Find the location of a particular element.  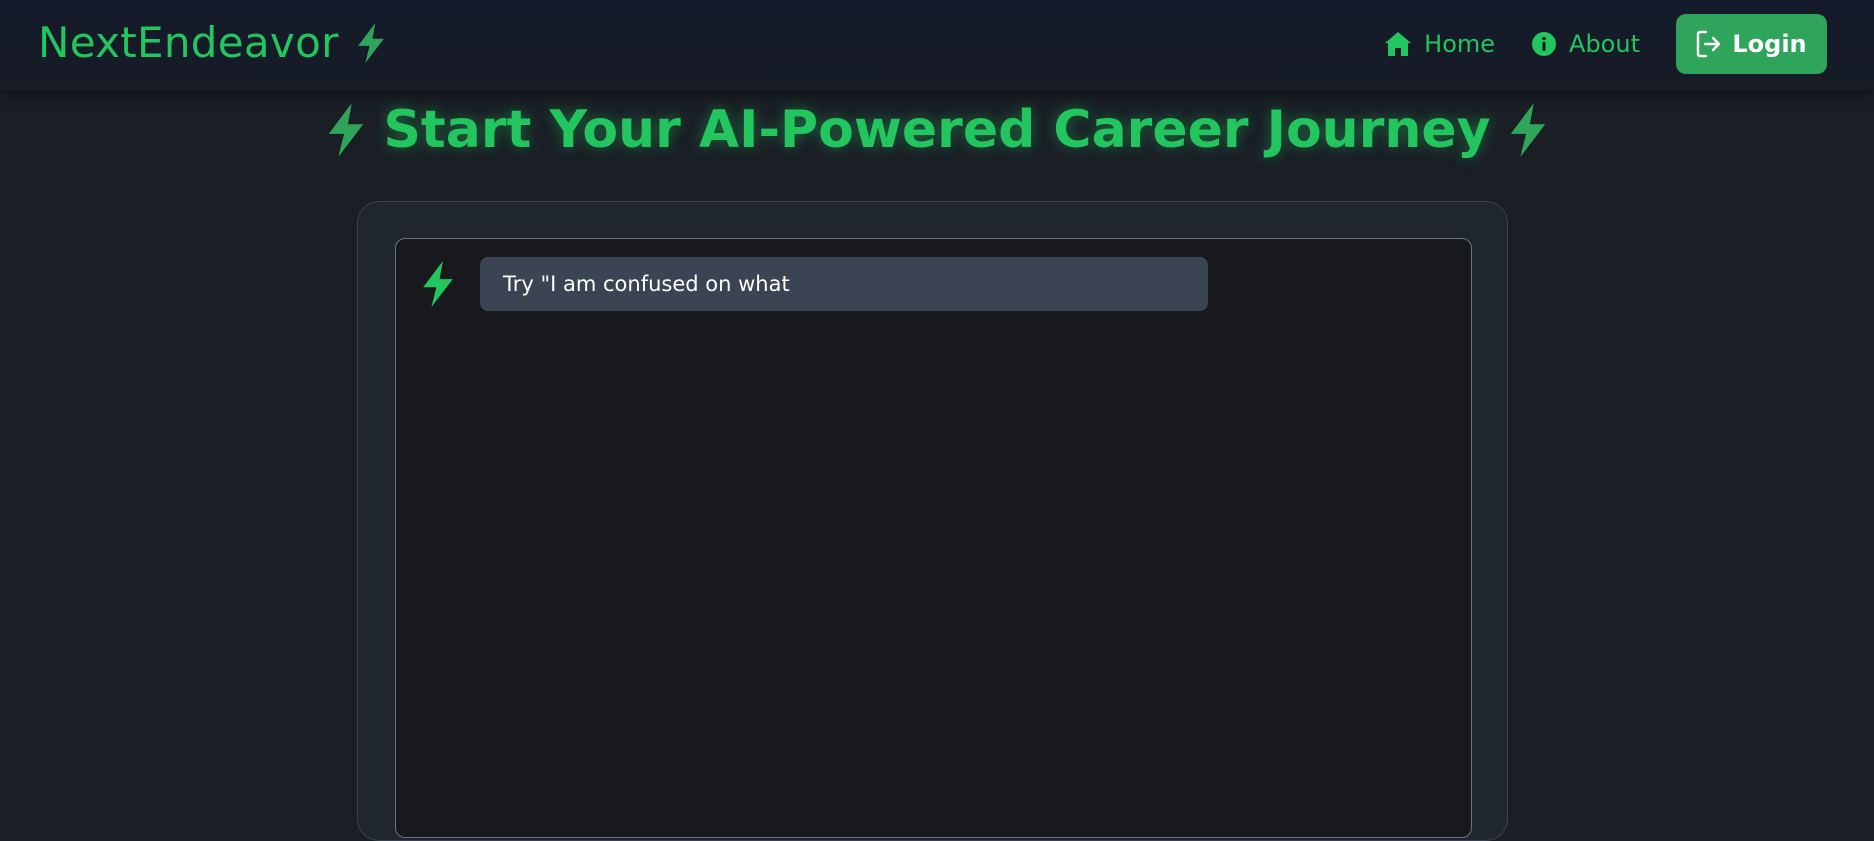

page-title: Start Your AI-Powered Career Journey is located at coordinates (937, 130).